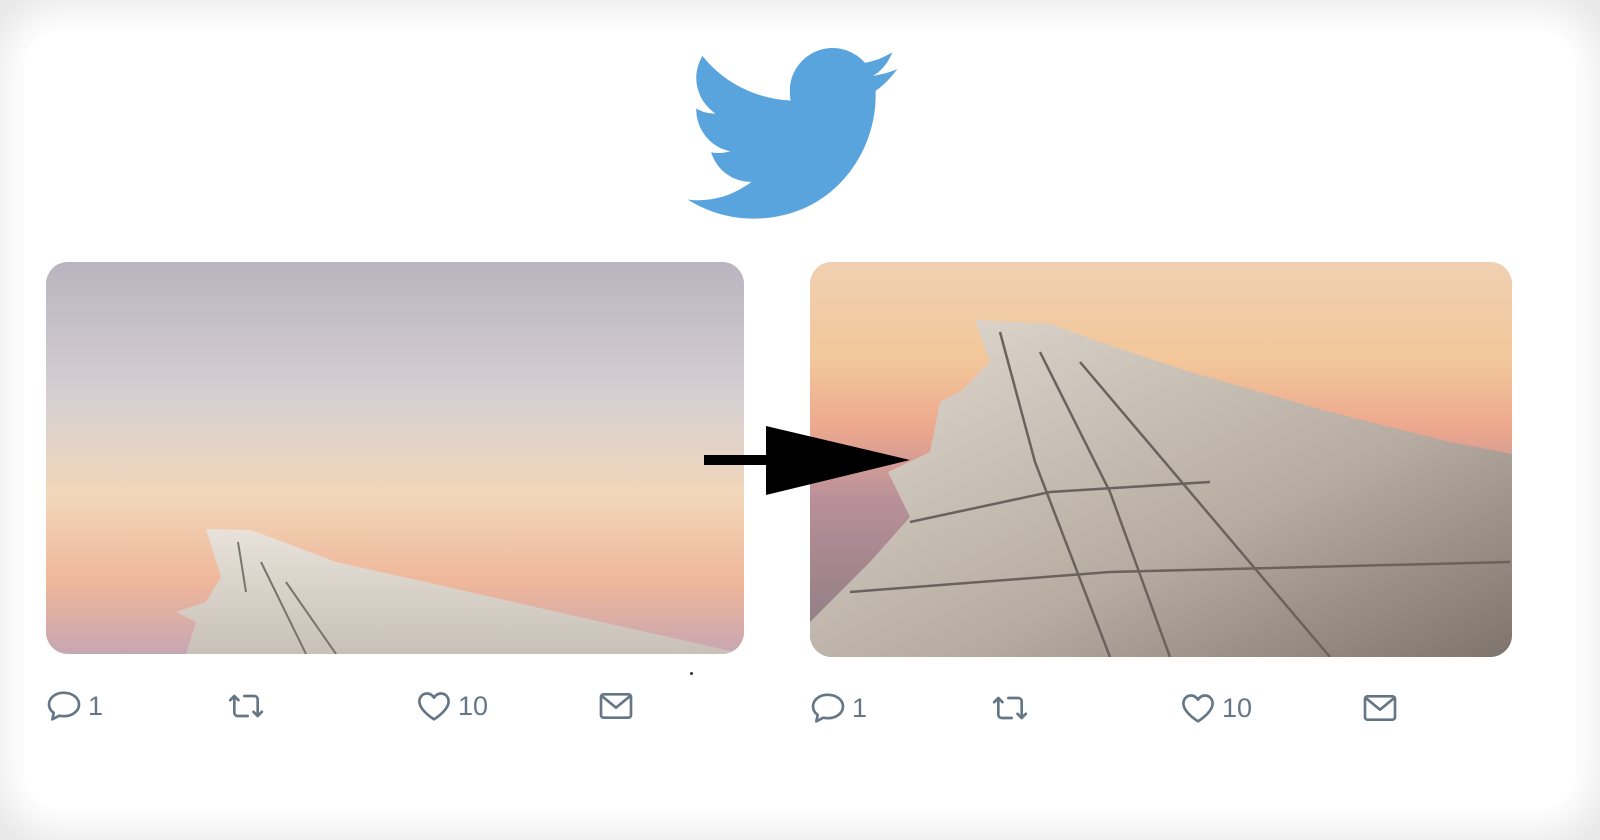 The height and width of the screenshot is (840, 1600). I want to click on right-arrow-icon, so click(807, 460).